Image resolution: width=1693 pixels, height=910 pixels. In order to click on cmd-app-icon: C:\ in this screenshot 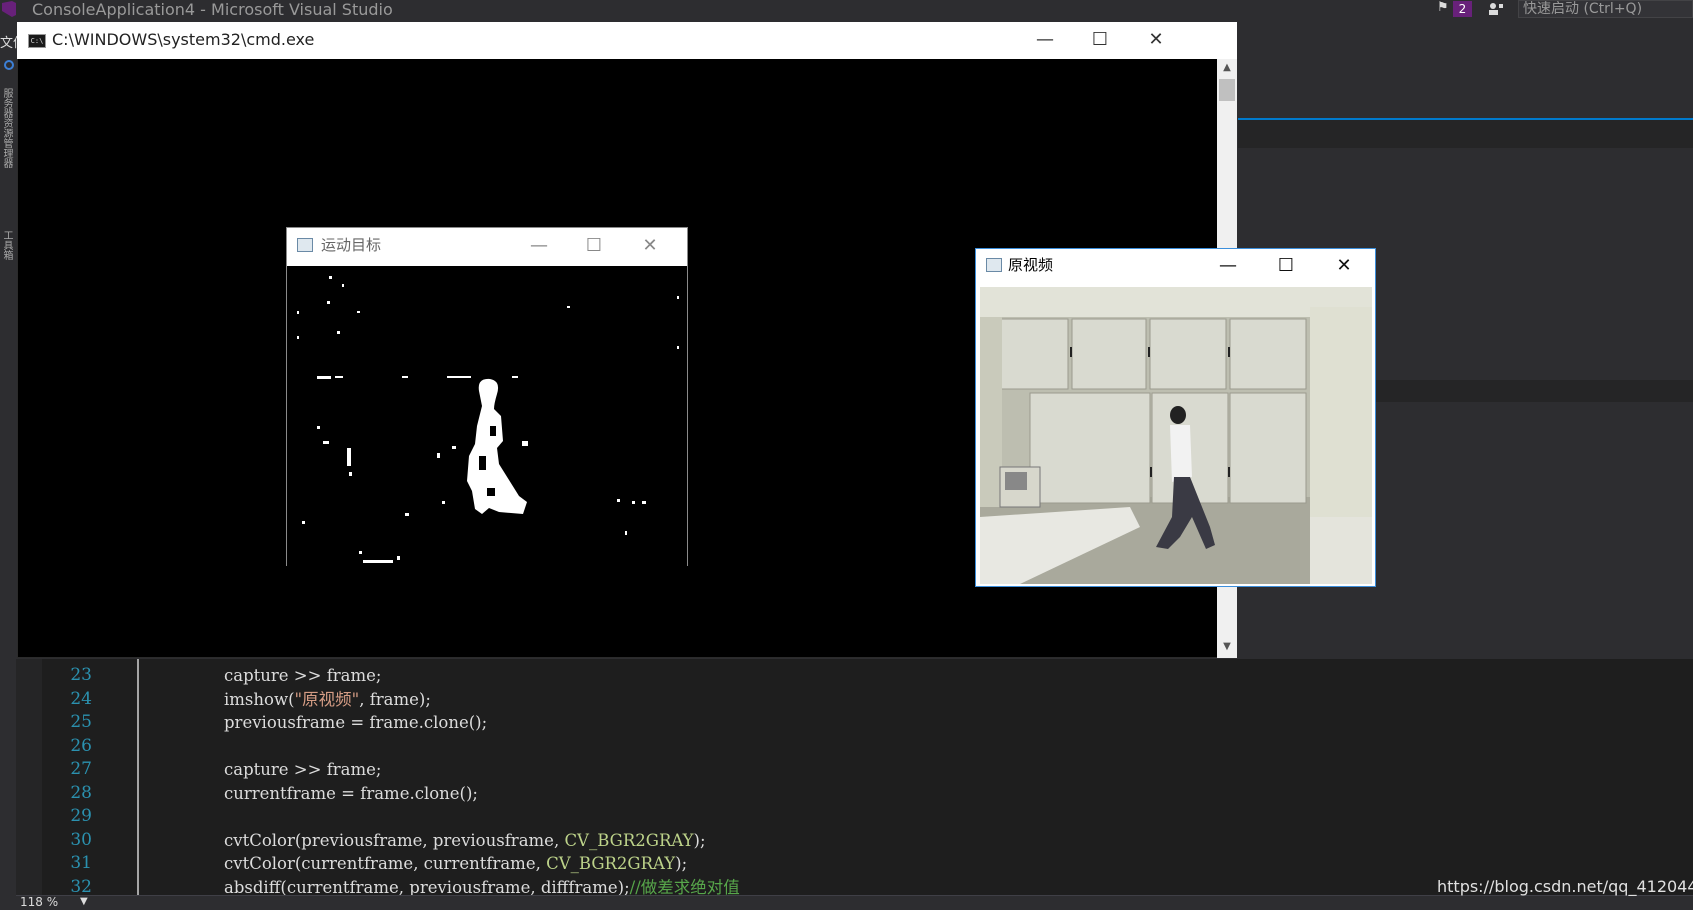, I will do `click(37, 41)`.